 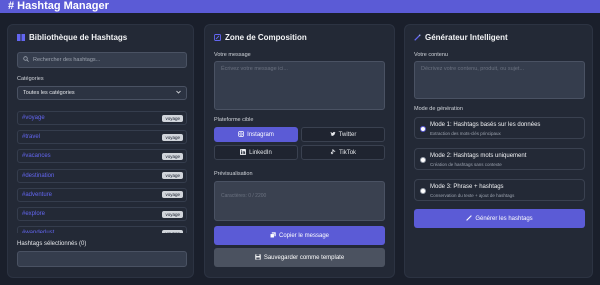 What do you see at coordinates (256, 152) in the screenshot?
I see `platform-linkedin-button: LinkedIn` at bounding box center [256, 152].